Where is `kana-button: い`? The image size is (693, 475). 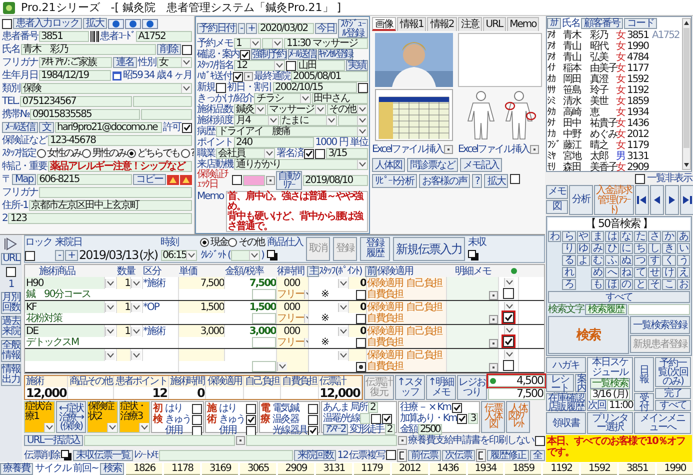
kana-button: い is located at coordinates (683, 248).